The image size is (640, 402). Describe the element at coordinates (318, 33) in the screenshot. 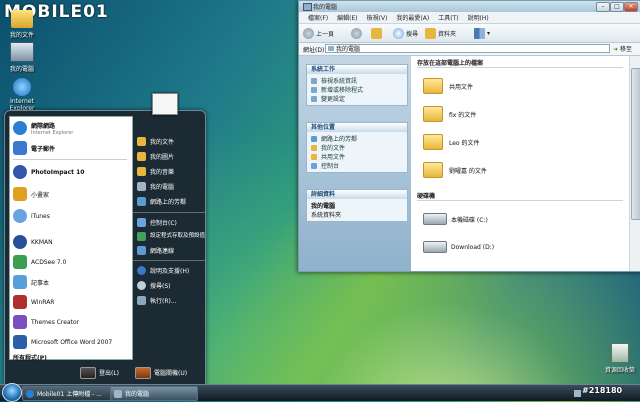

I see `back-button: 上一頁` at that location.